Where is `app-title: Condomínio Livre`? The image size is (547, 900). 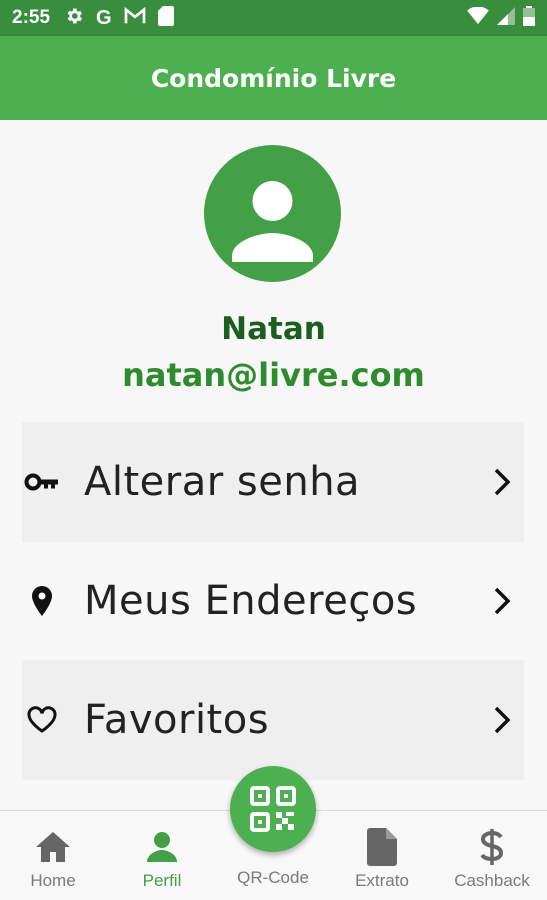 app-title: Condomínio Livre is located at coordinates (273, 78).